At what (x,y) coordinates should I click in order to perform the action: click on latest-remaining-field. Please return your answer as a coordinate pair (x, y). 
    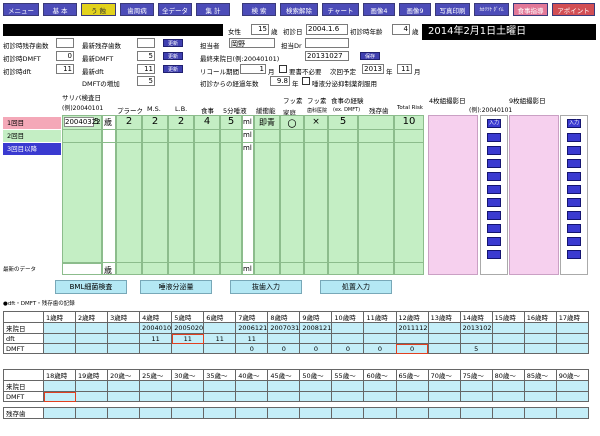
    Looking at the image, I should click on (146, 43).